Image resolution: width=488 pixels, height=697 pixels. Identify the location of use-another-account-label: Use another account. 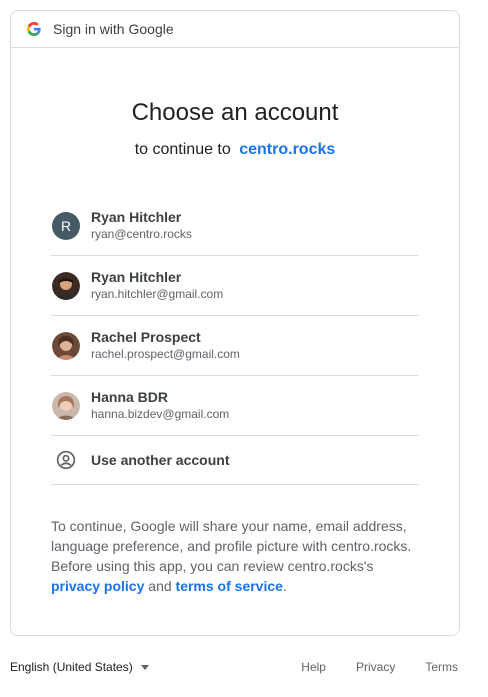
(160, 460).